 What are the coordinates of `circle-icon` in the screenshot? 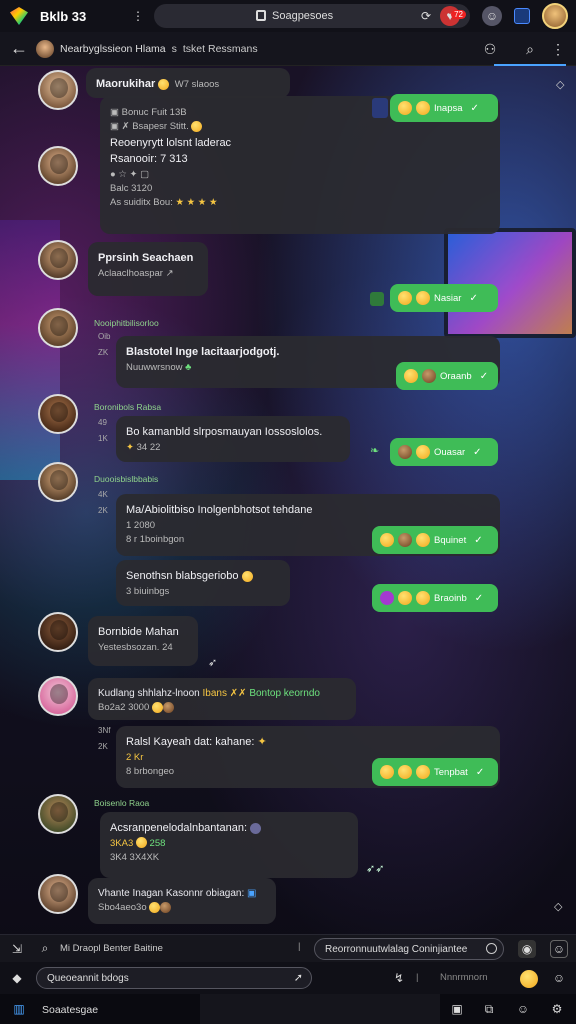 It's located at (491, 948).